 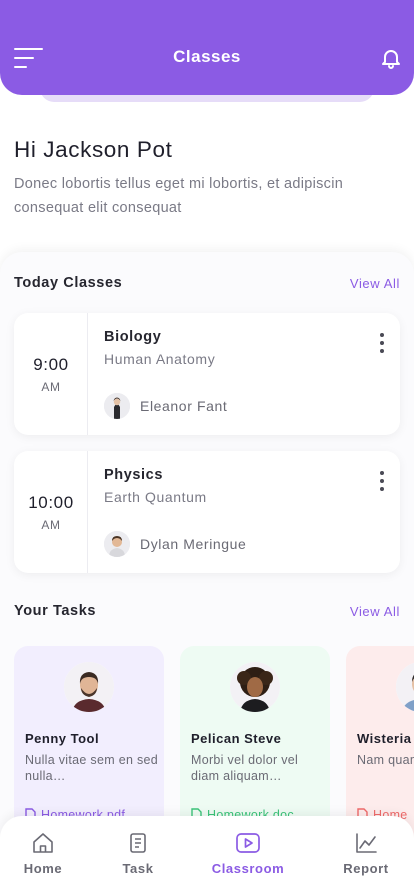 What do you see at coordinates (51, 502) in the screenshot?
I see `class-time: 10:00` at bounding box center [51, 502].